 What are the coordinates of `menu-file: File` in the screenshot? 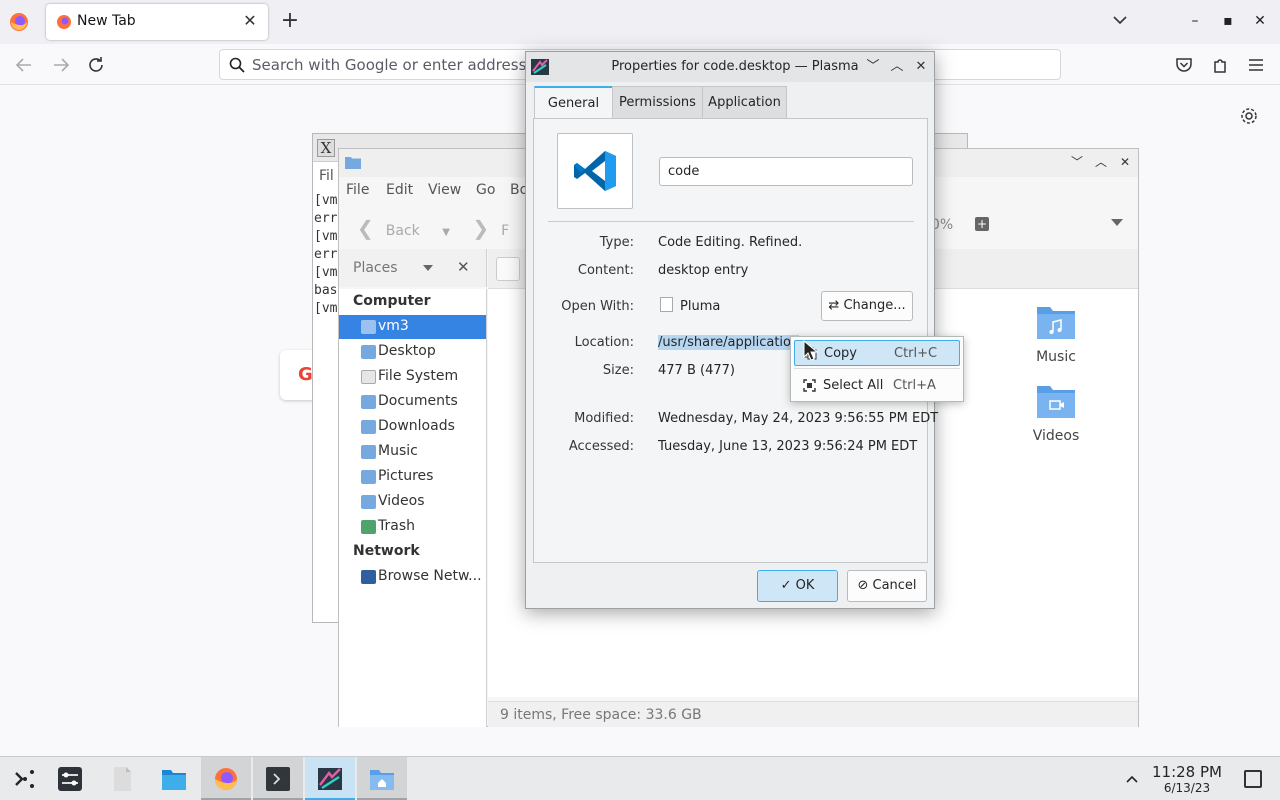 It's located at (357, 190).